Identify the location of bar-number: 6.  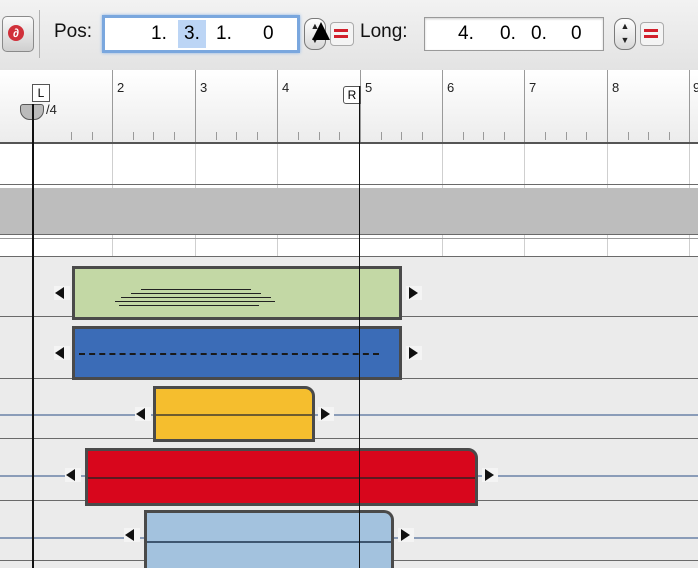
(451, 87).